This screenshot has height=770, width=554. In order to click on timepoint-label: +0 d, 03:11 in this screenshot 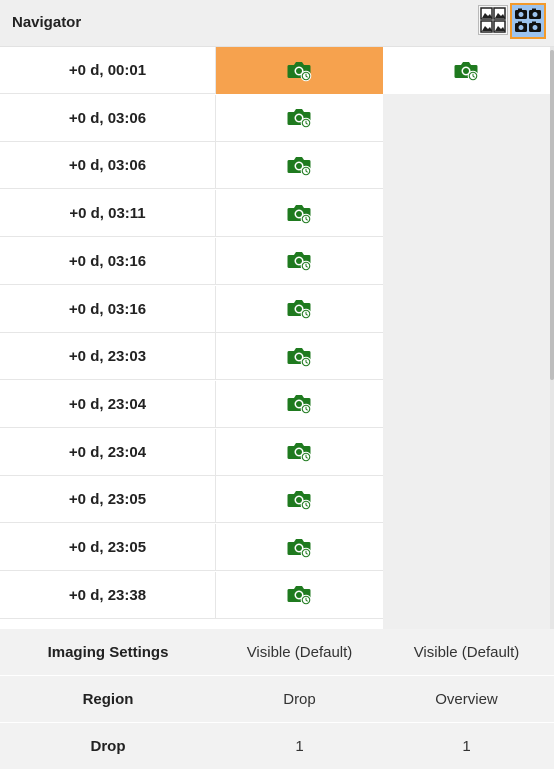, I will do `click(108, 214)`.